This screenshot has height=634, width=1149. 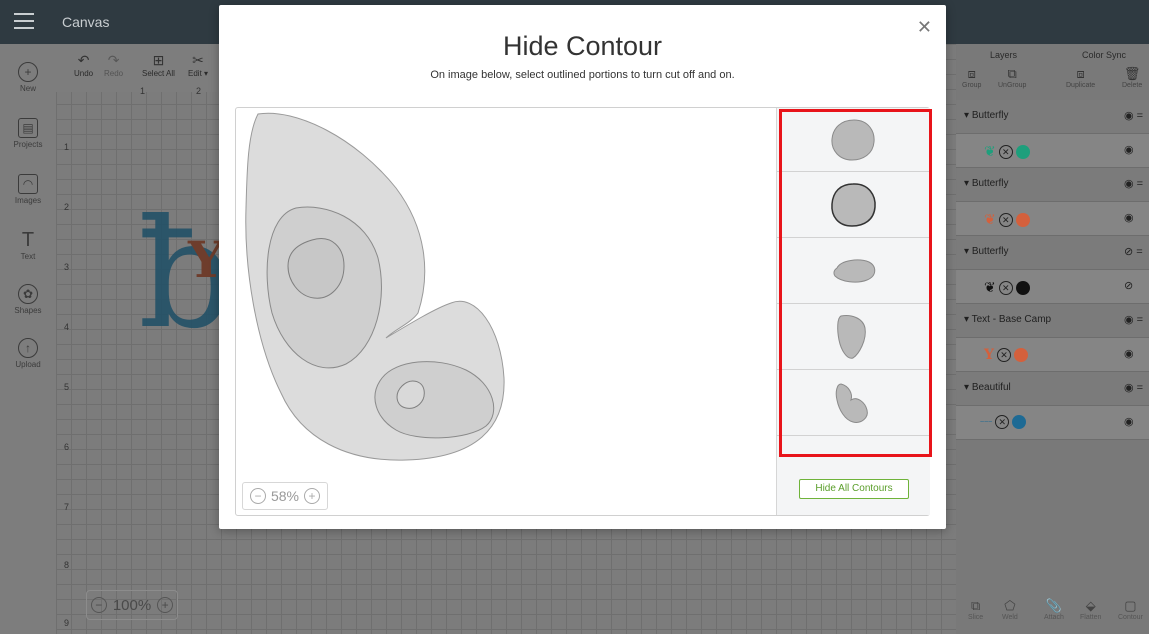 I want to click on slice-button: ⧉ Slice, so click(x=975, y=609).